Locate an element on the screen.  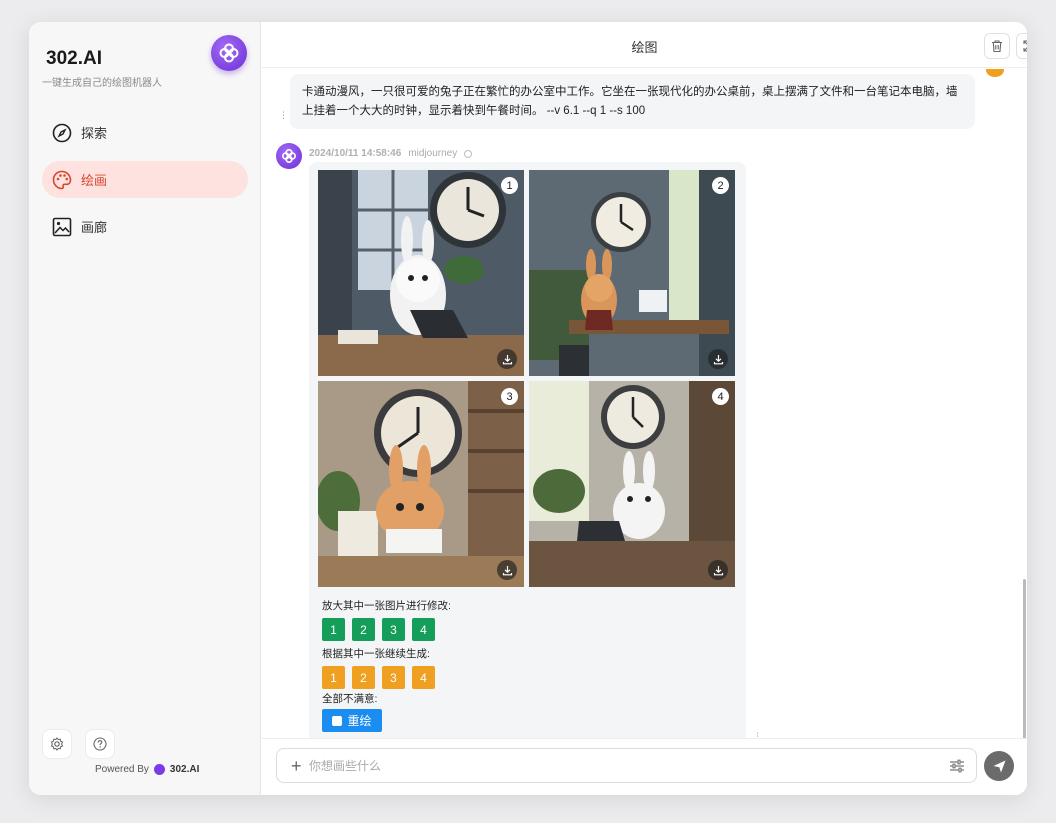
compass-icon is located at coordinates (62, 133).